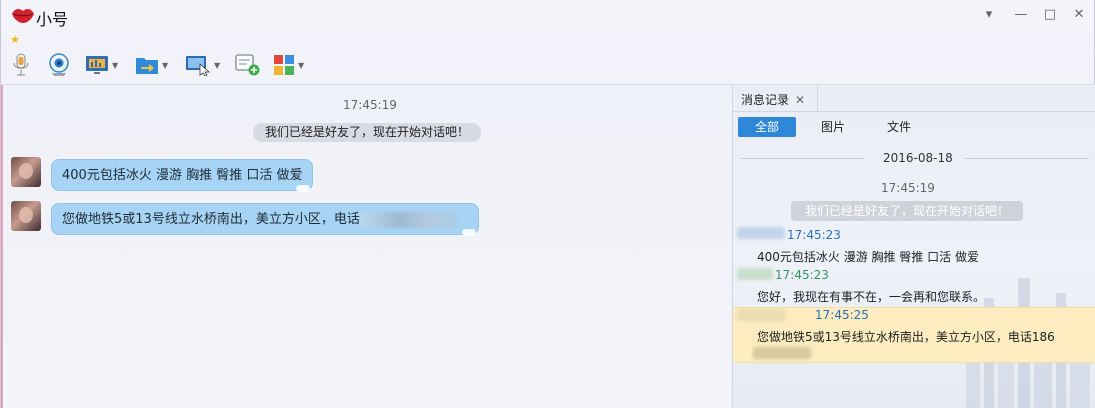 This screenshot has width=1095, height=408. I want to click on apps-button: ▼, so click(288, 65).